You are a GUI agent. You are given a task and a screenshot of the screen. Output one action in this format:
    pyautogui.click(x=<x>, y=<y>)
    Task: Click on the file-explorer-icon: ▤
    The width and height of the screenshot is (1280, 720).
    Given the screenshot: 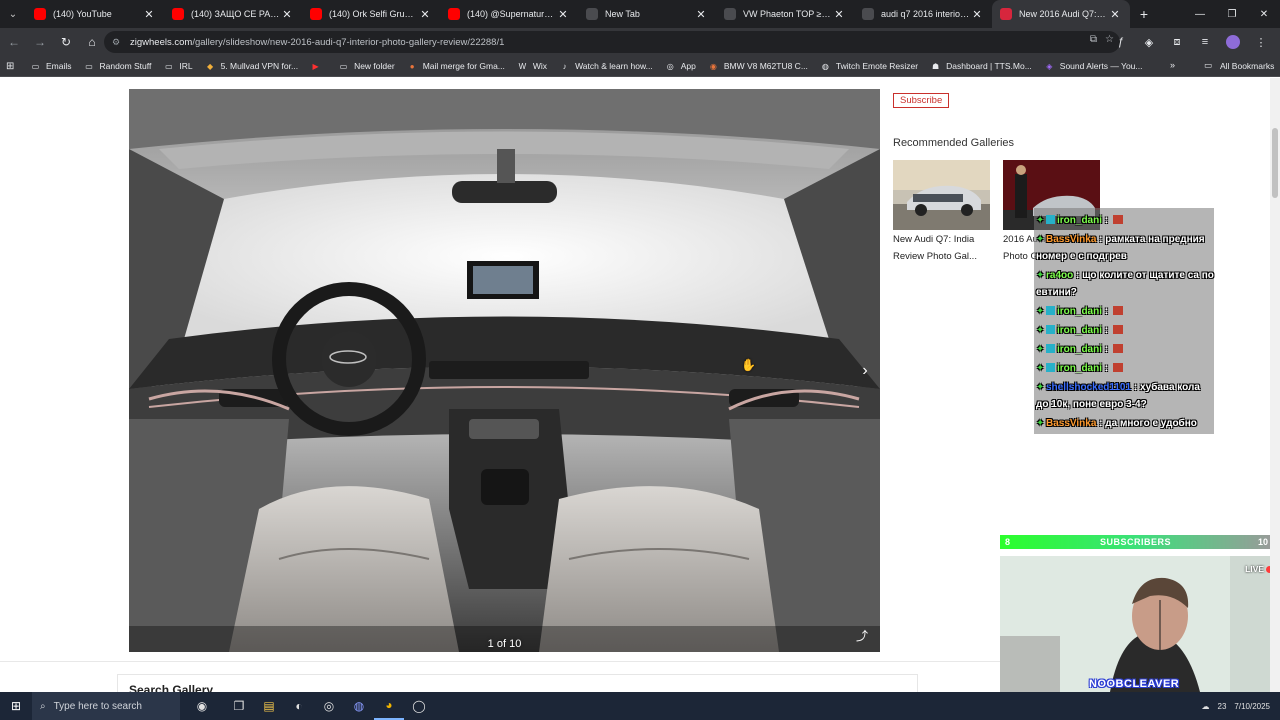 What is the action you would take?
    pyautogui.click(x=269, y=706)
    